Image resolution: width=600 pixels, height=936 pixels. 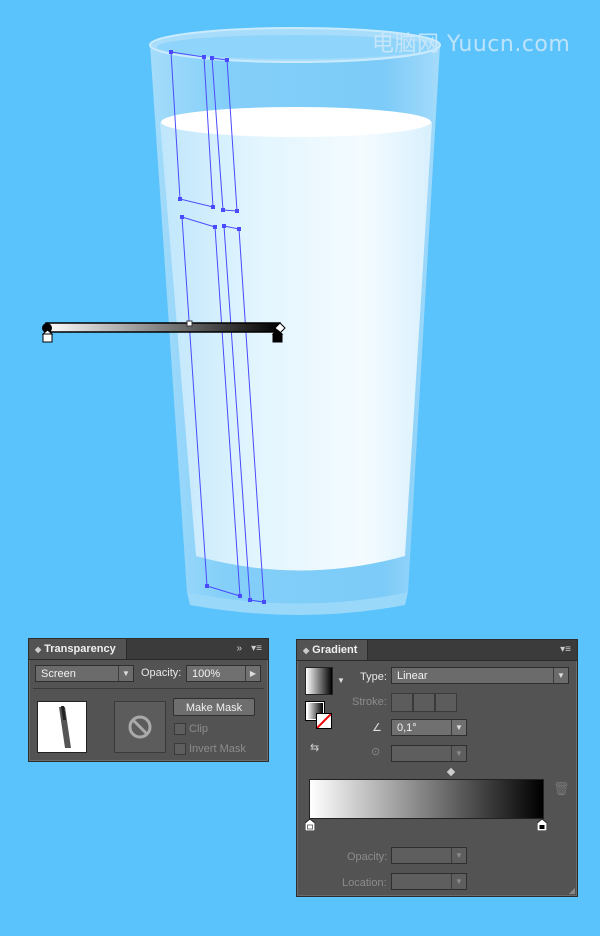 I want to click on stroke-within-button, so click(x=402, y=702).